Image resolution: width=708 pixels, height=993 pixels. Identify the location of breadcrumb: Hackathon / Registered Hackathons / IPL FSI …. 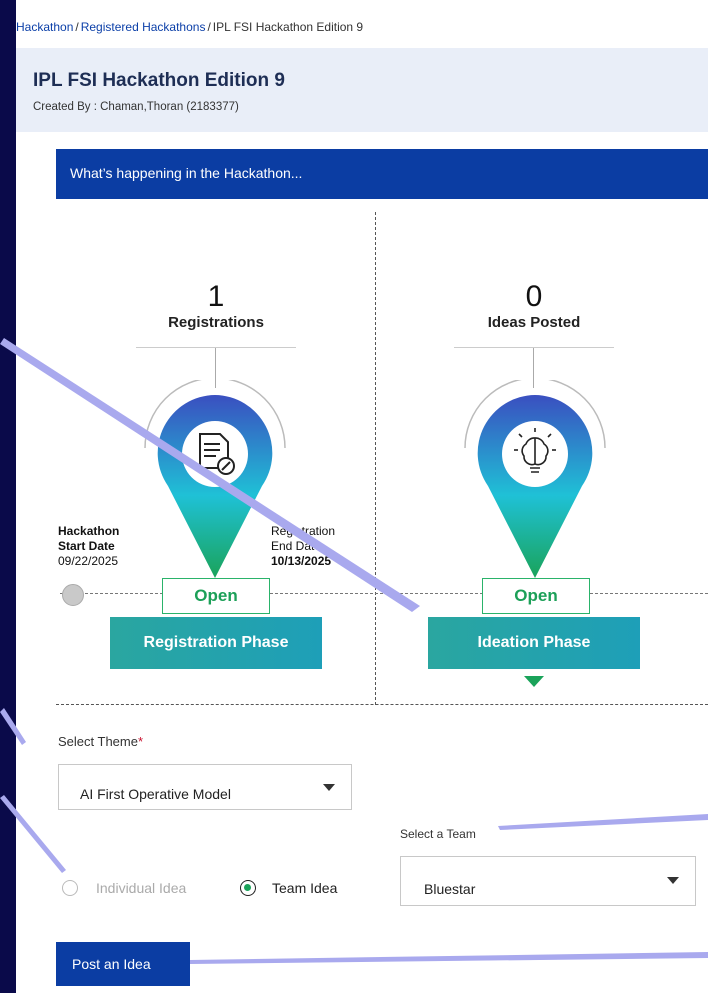
(189, 27).